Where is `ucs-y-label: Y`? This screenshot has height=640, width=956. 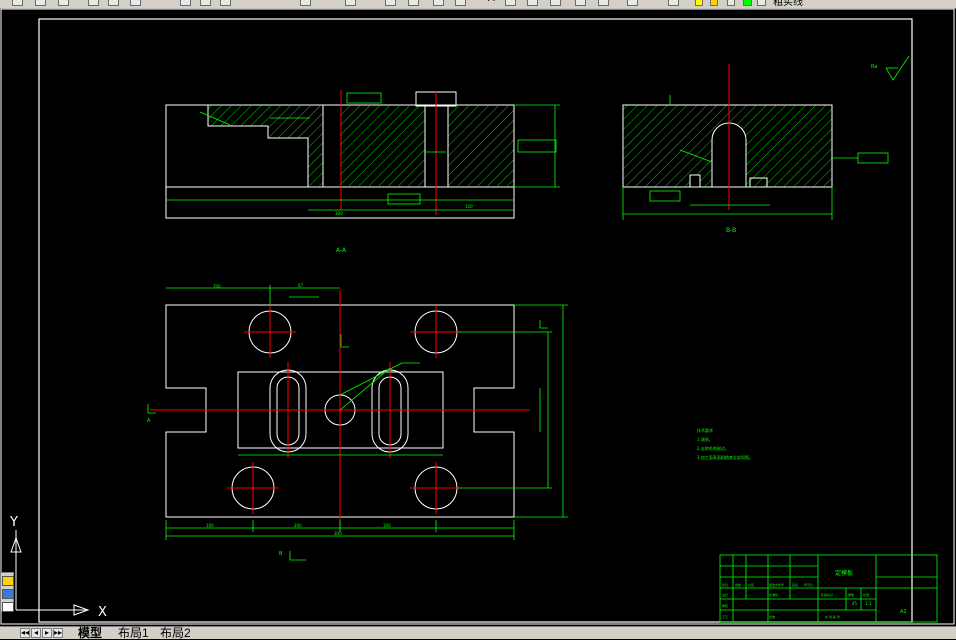
ucs-y-label: Y is located at coordinates (13, 522).